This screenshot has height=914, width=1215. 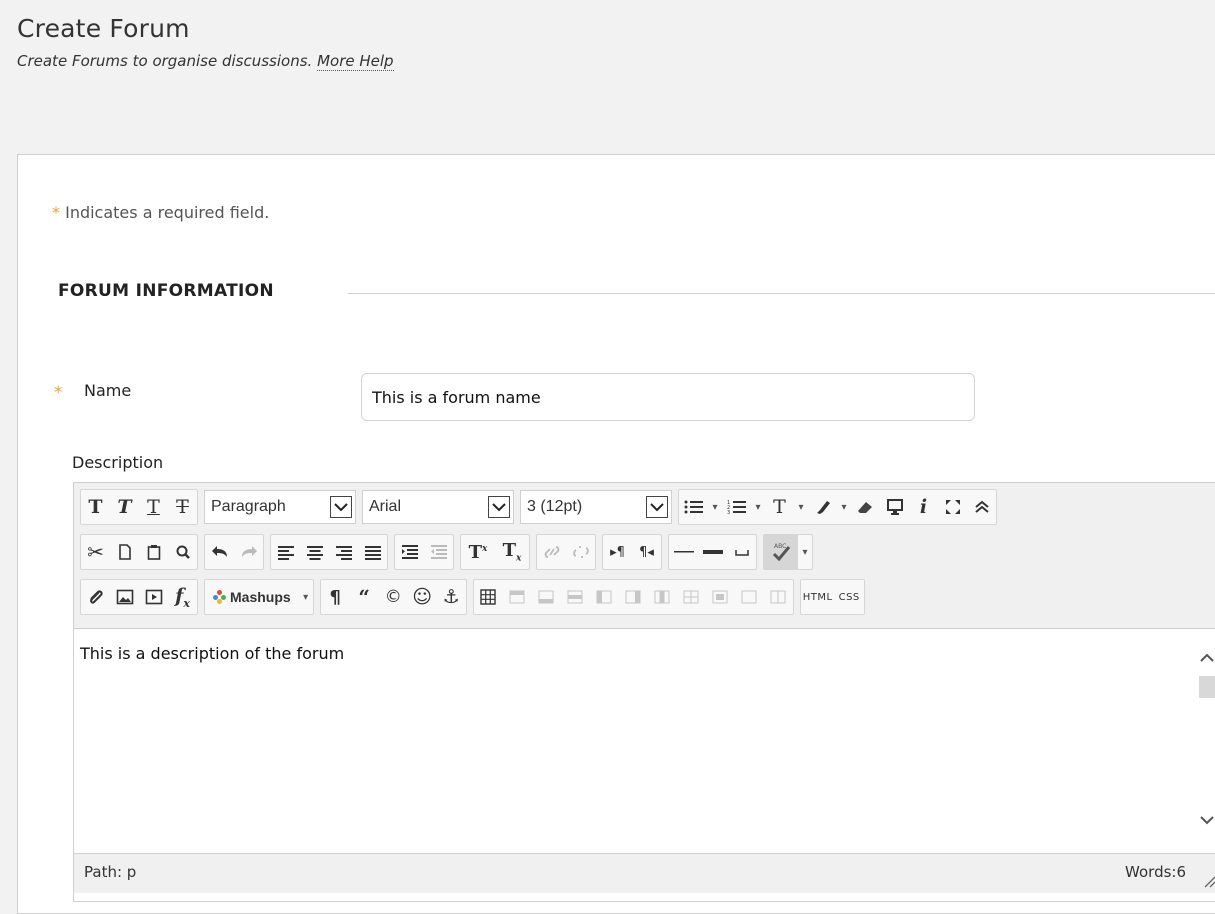 What do you see at coordinates (177, 291) in the screenshot?
I see `section-title: FORUM INFORMATION` at bounding box center [177, 291].